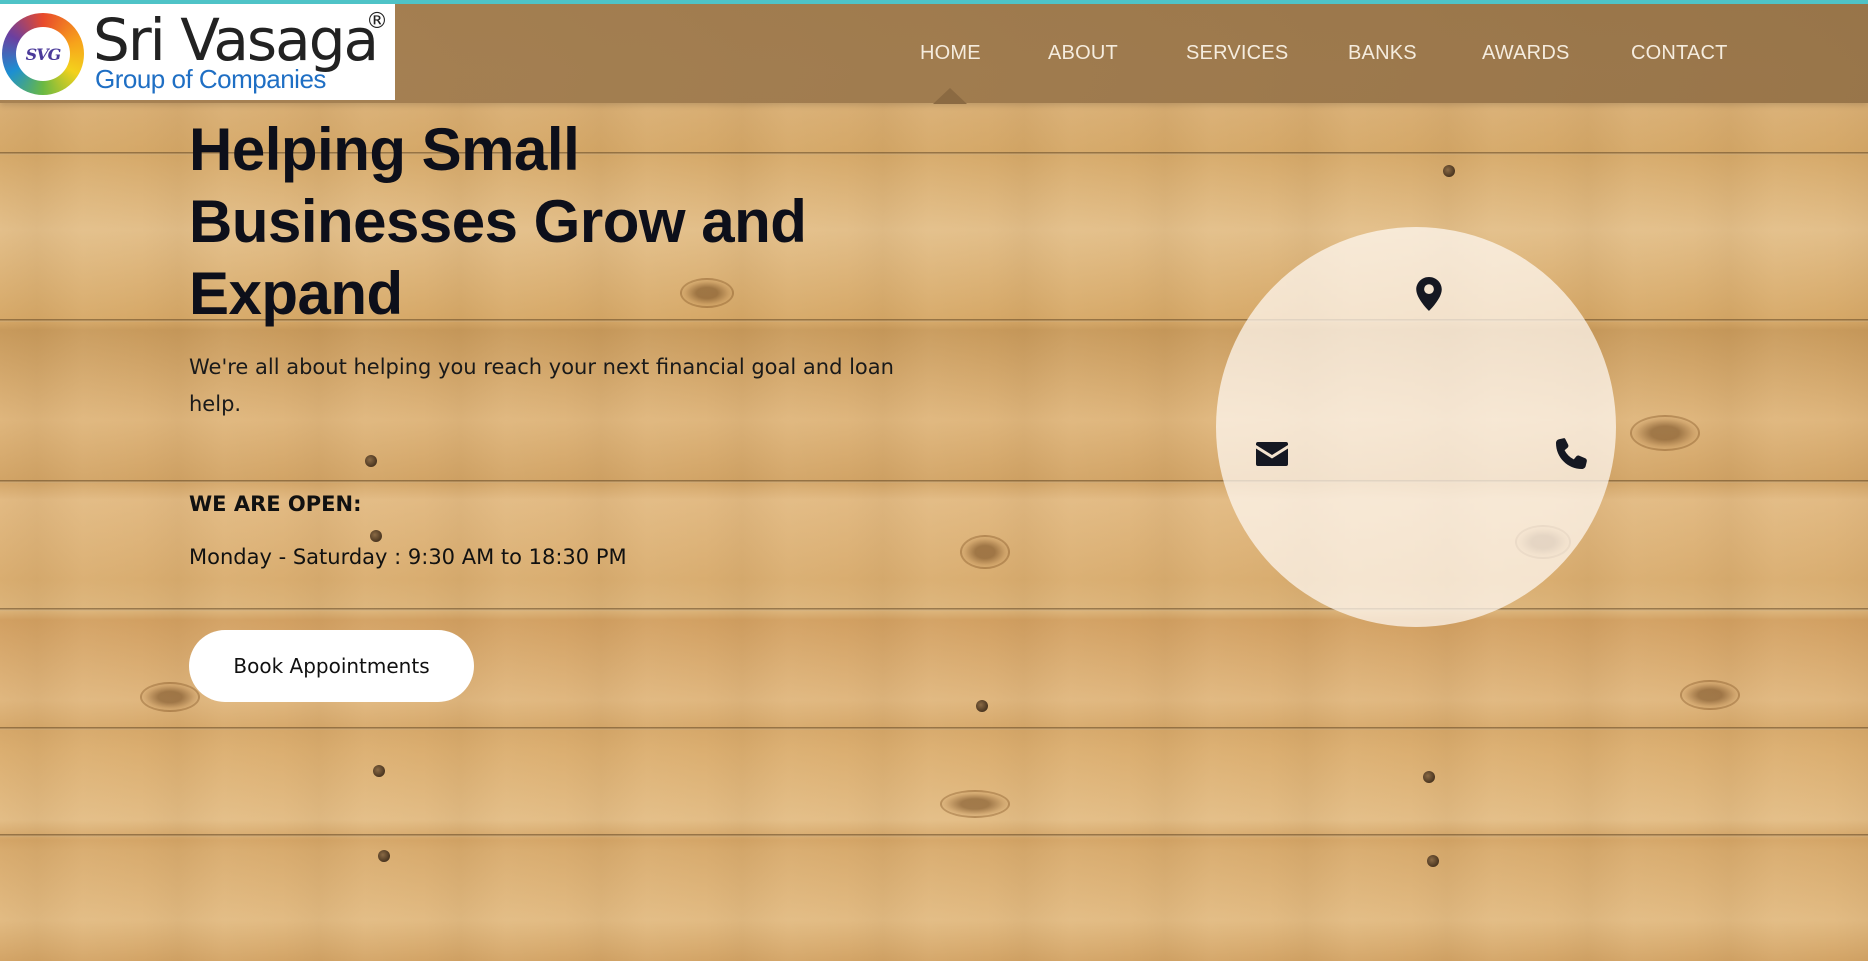 Image resolution: width=1868 pixels, height=961 pixels. I want to click on nav-item-label: ABOUT, so click(1083, 53).